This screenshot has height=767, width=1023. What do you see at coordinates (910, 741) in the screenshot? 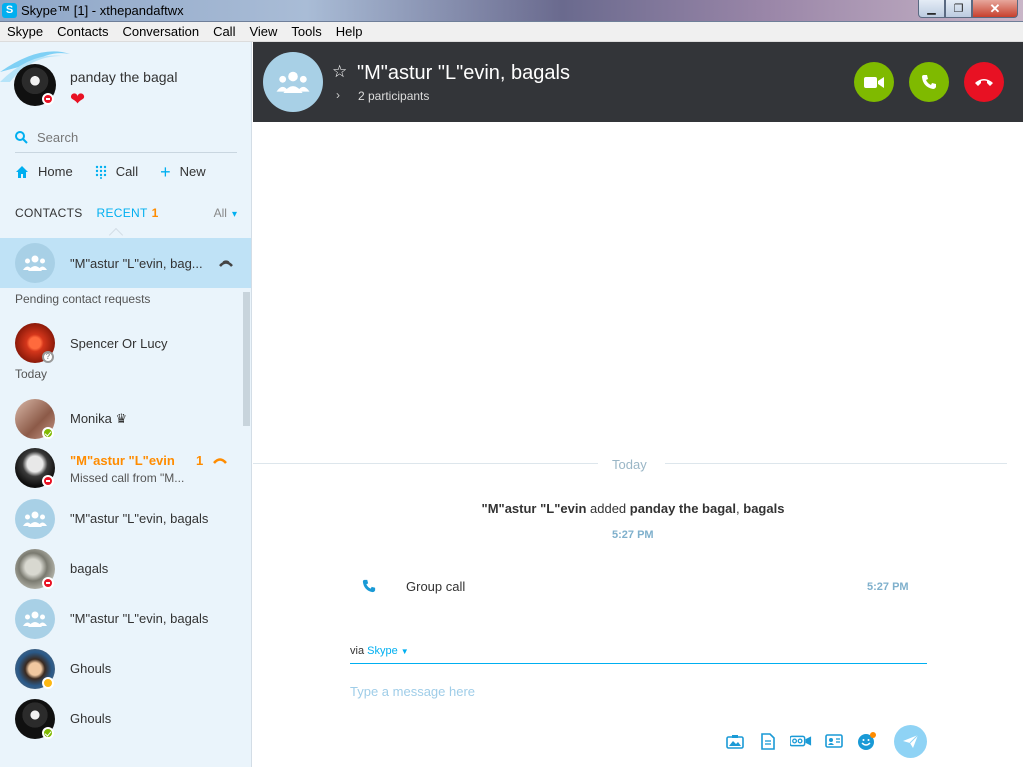
I see `send-button` at bounding box center [910, 741].